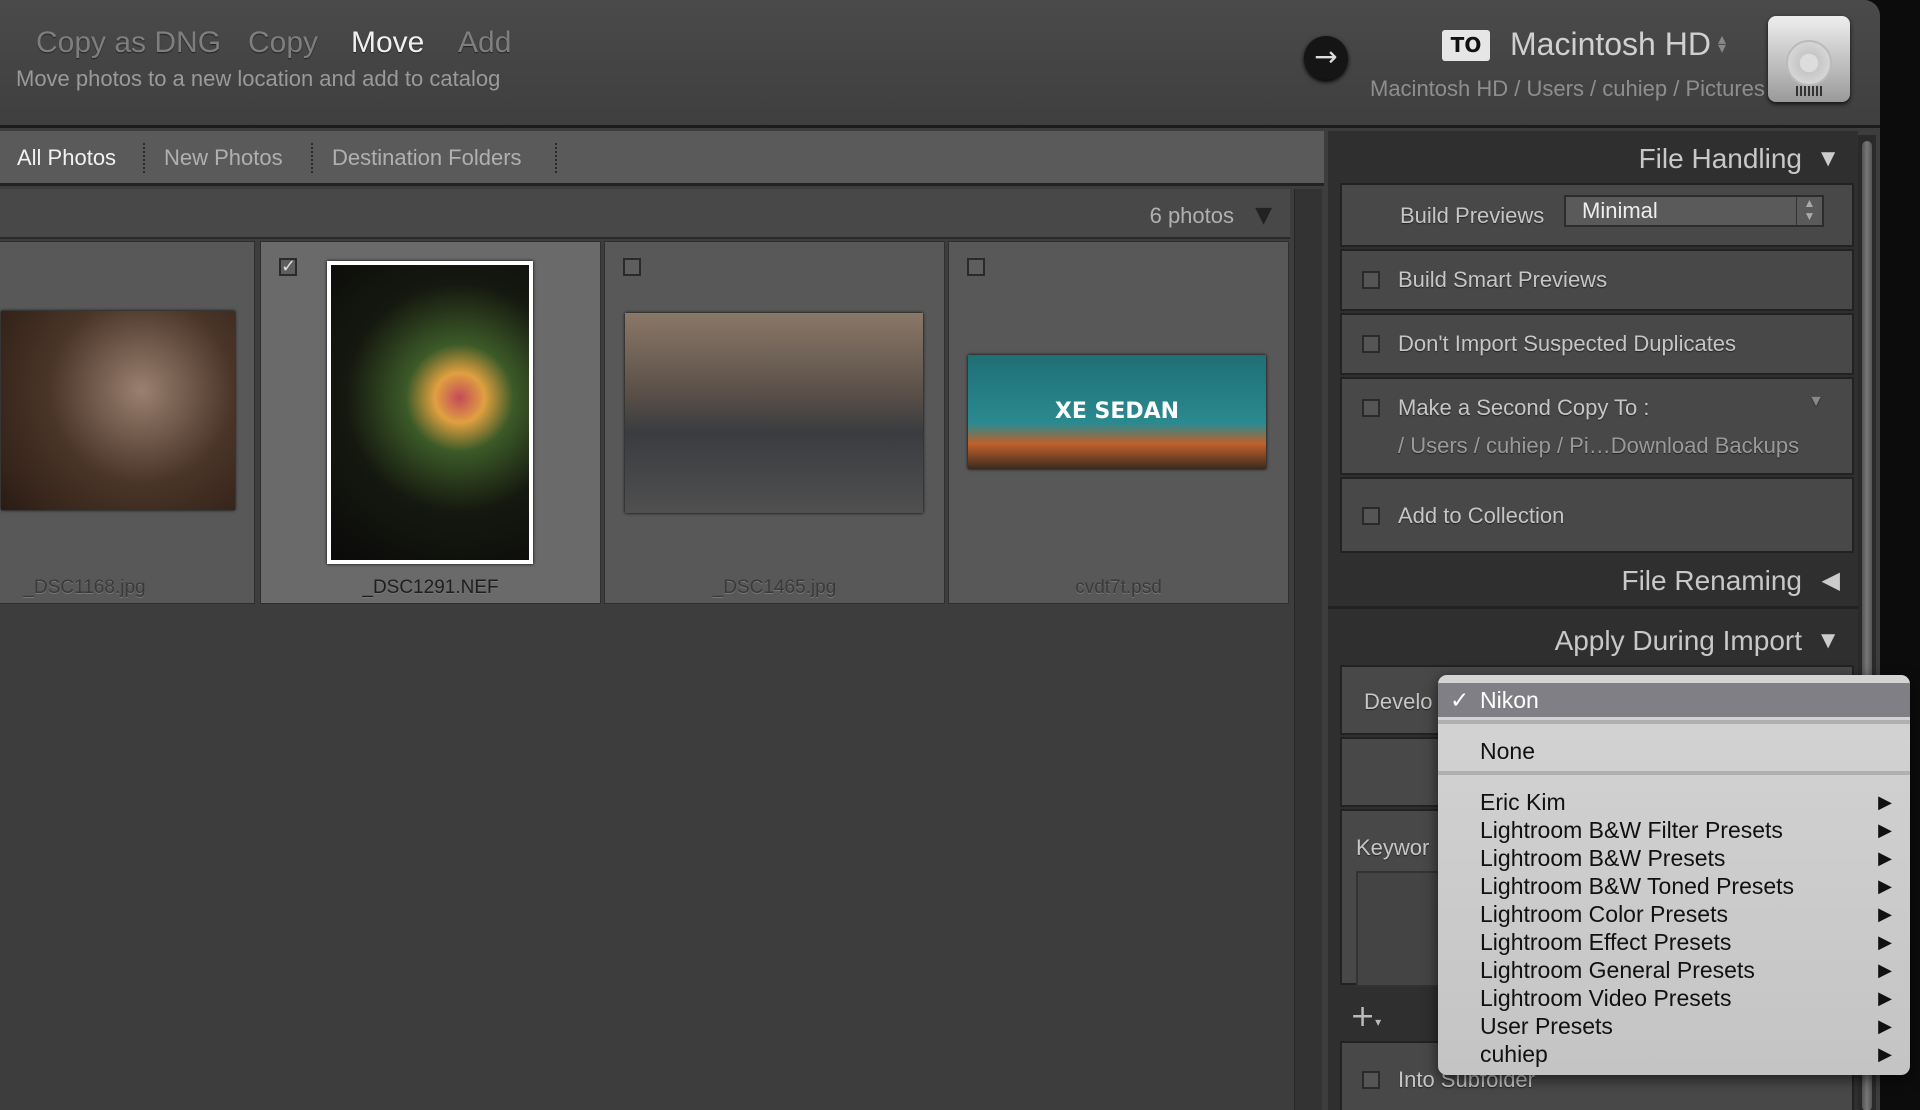 Image resolution: width=1920 pixels, height=1110 pixels. I want to click on photo-thumbnail: XE SEDAN, so click(1117, 412).